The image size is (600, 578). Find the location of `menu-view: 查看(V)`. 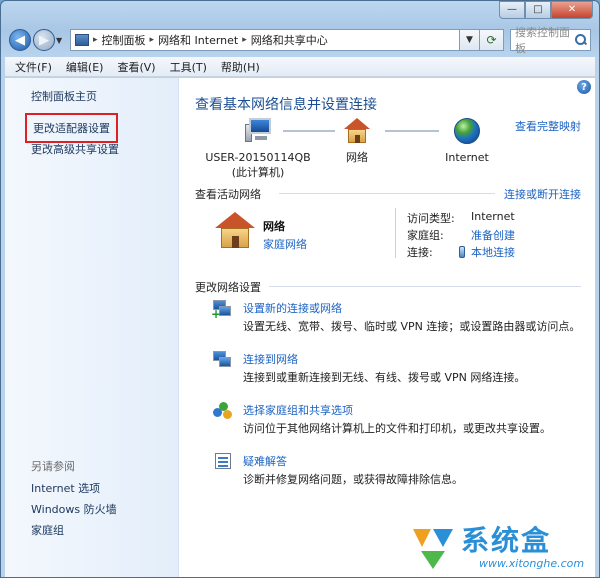

menu-view: 查看(V) is located at coordinates (136, 67).